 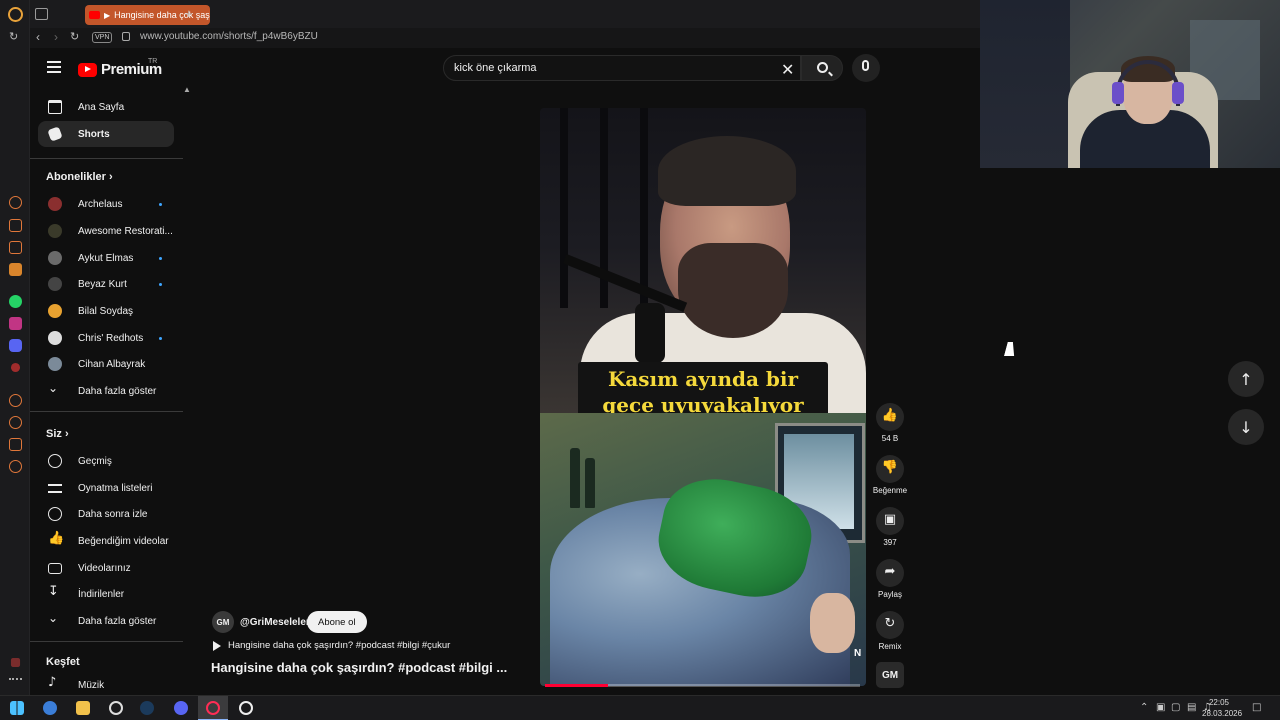 What do you see at coordinates (866, 68) in the screenshot?
I see `voice-search-button` at bounding box center [866, 68].